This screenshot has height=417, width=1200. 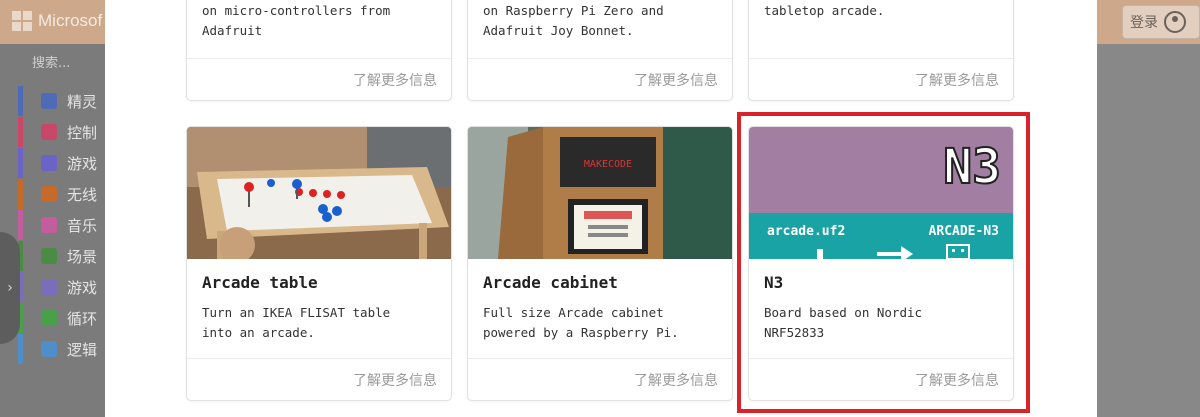 I want to click on tree-icon, so click(x=49, y=256).